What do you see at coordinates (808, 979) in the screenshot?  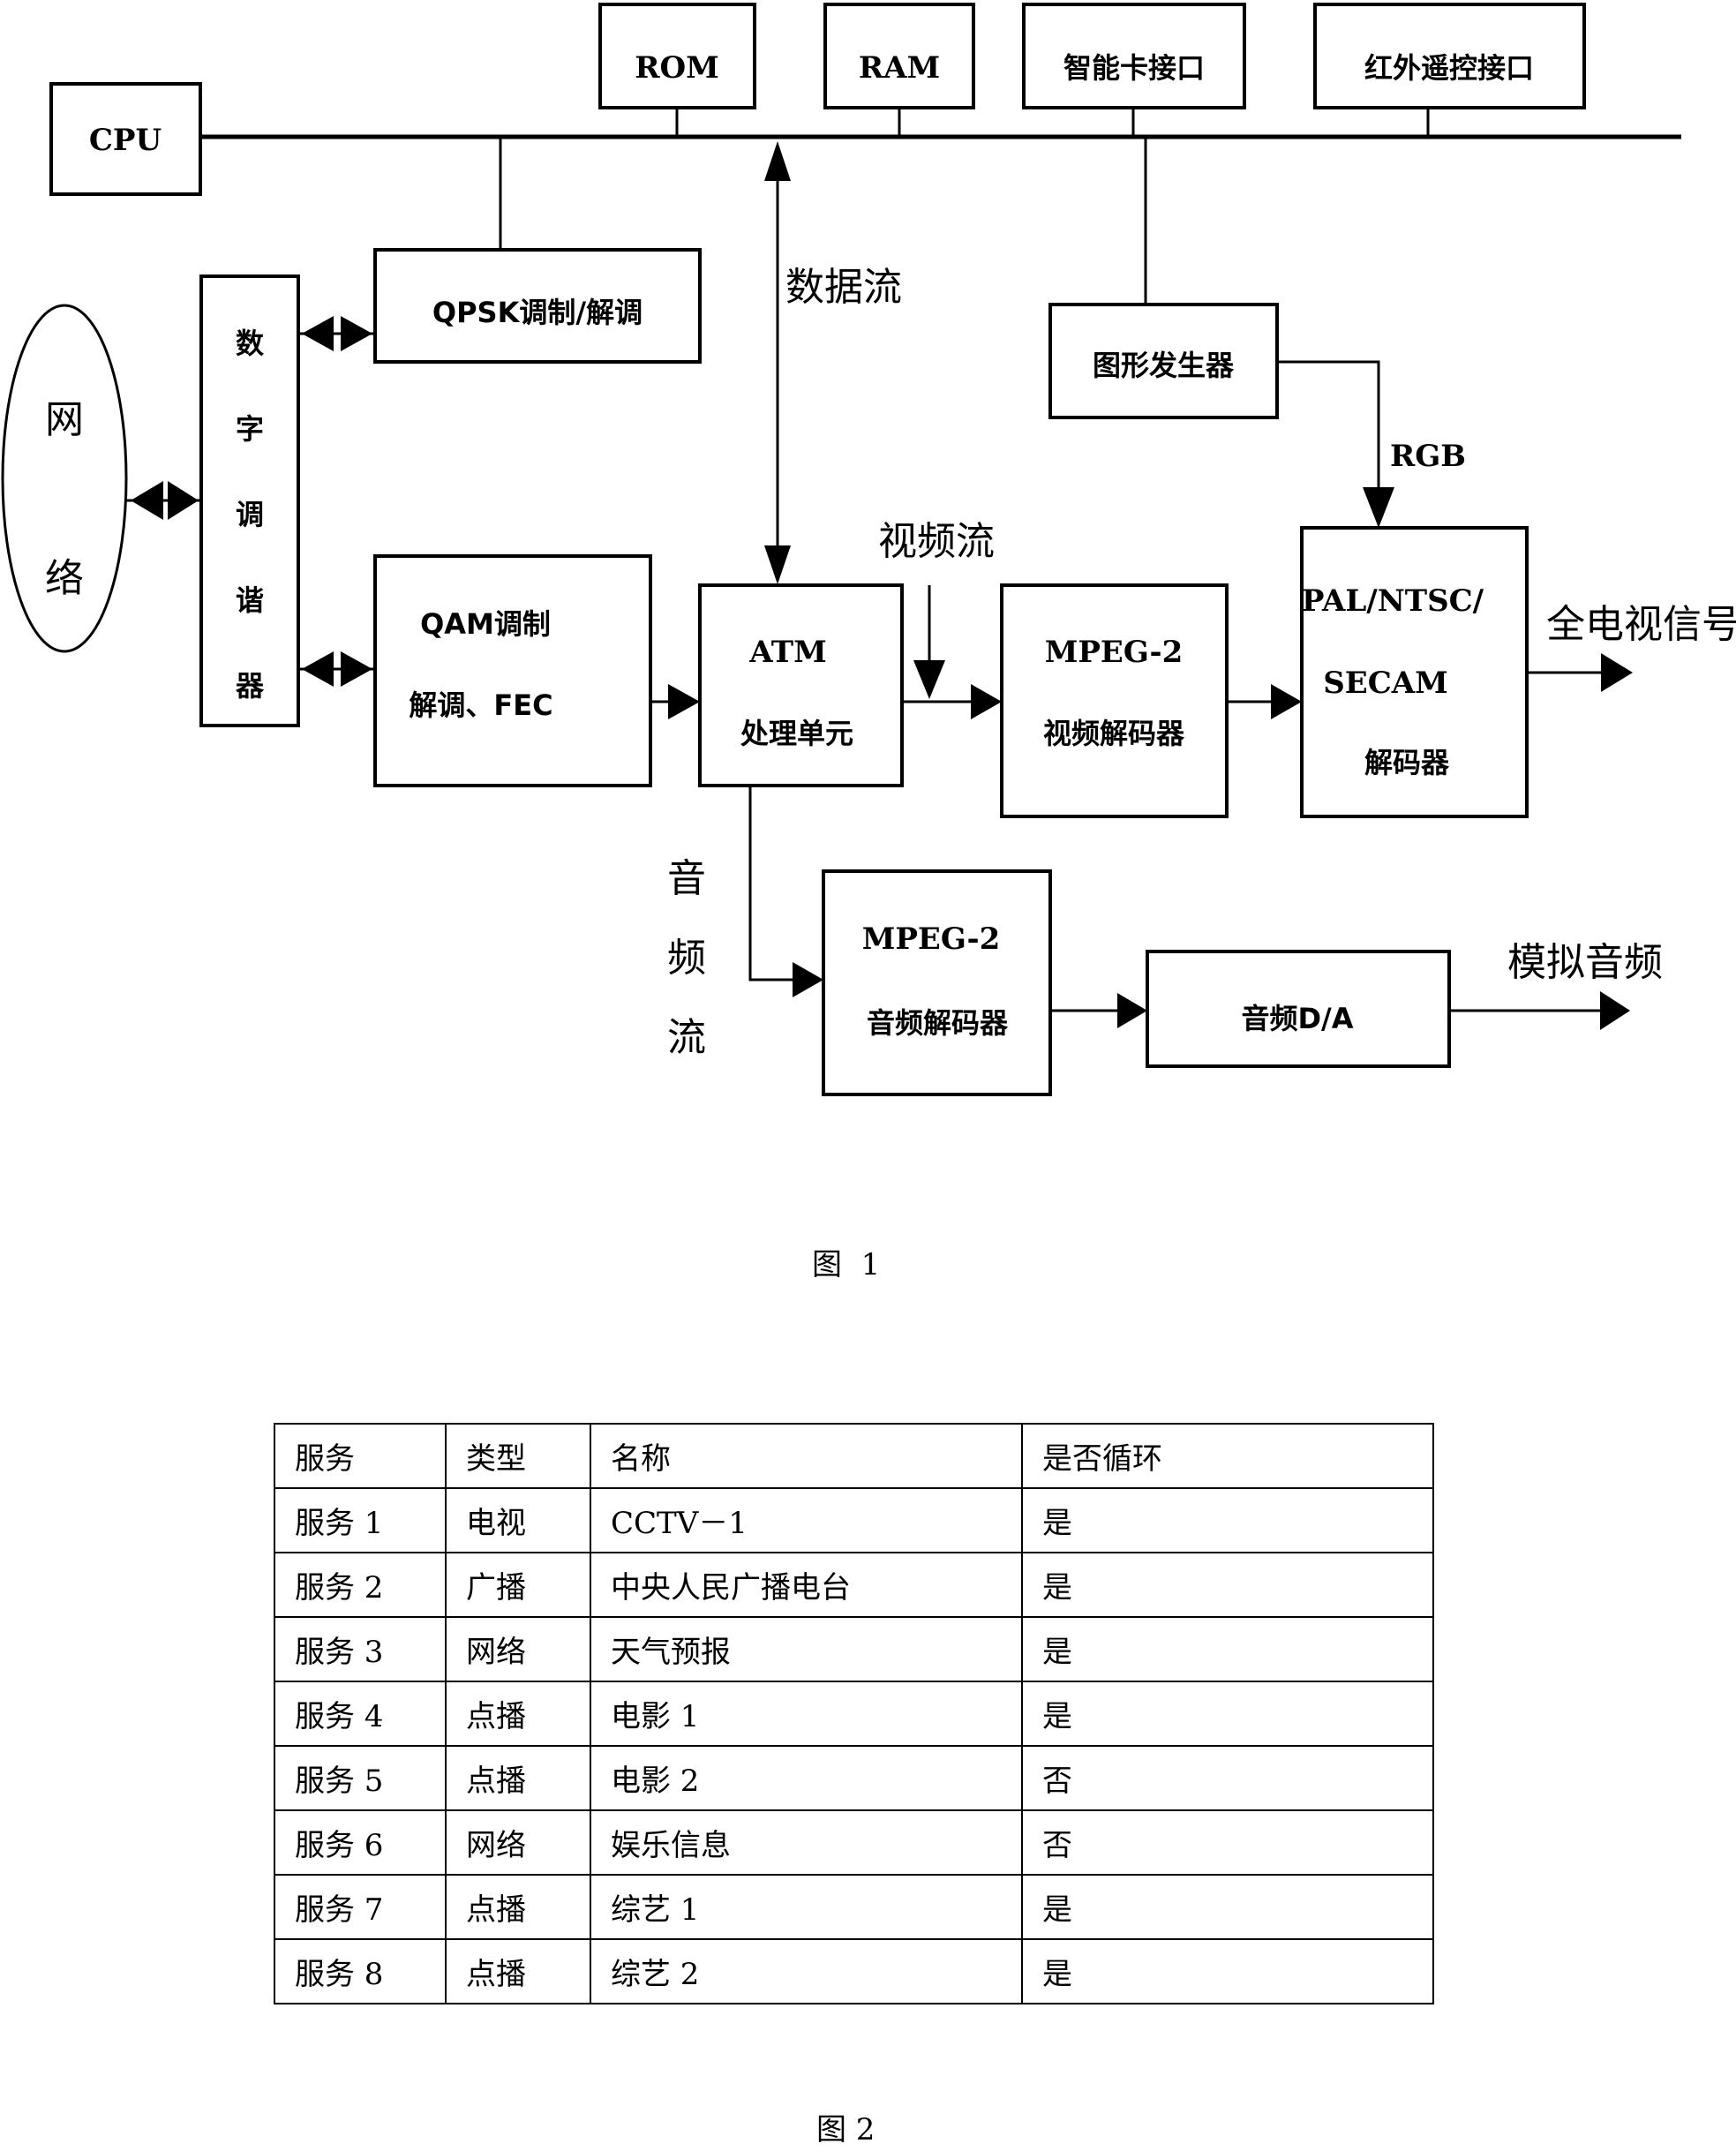 I see `audio-stream-arrow` at bounding box center [808, 979].